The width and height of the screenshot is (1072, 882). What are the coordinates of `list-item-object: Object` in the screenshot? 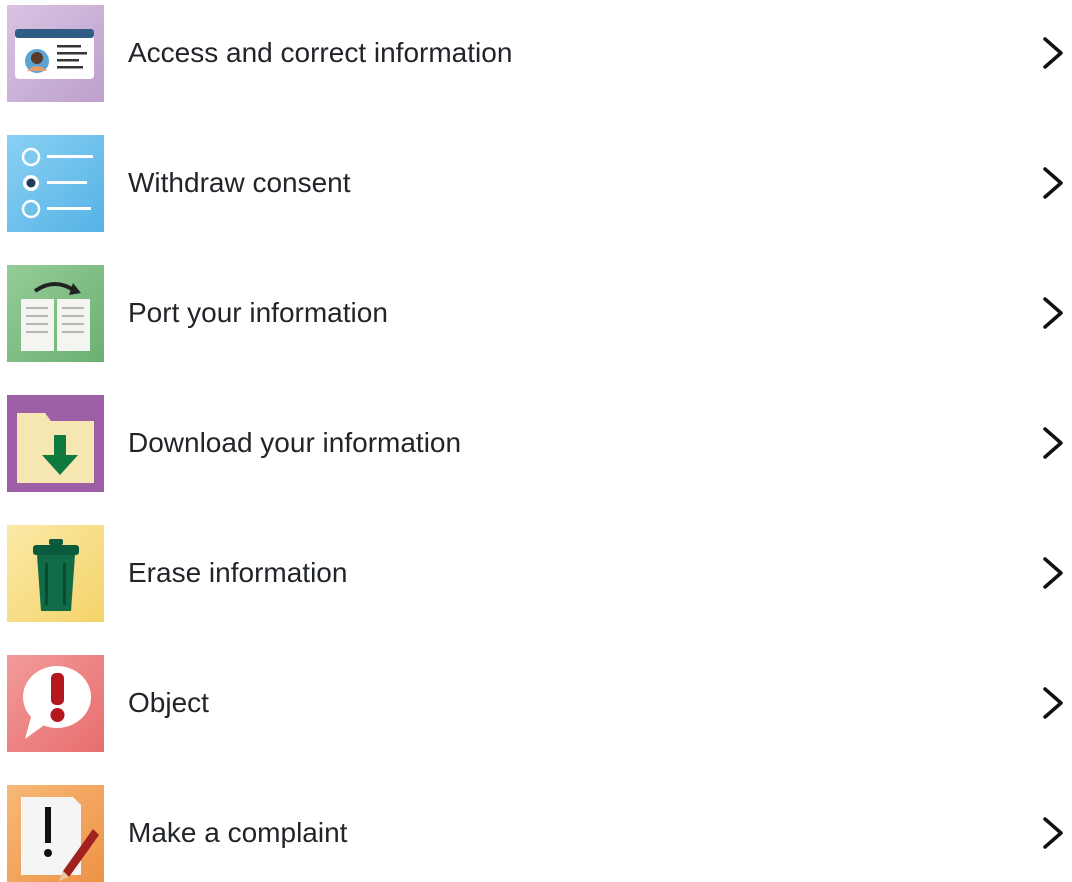 It's located at (536, 703).